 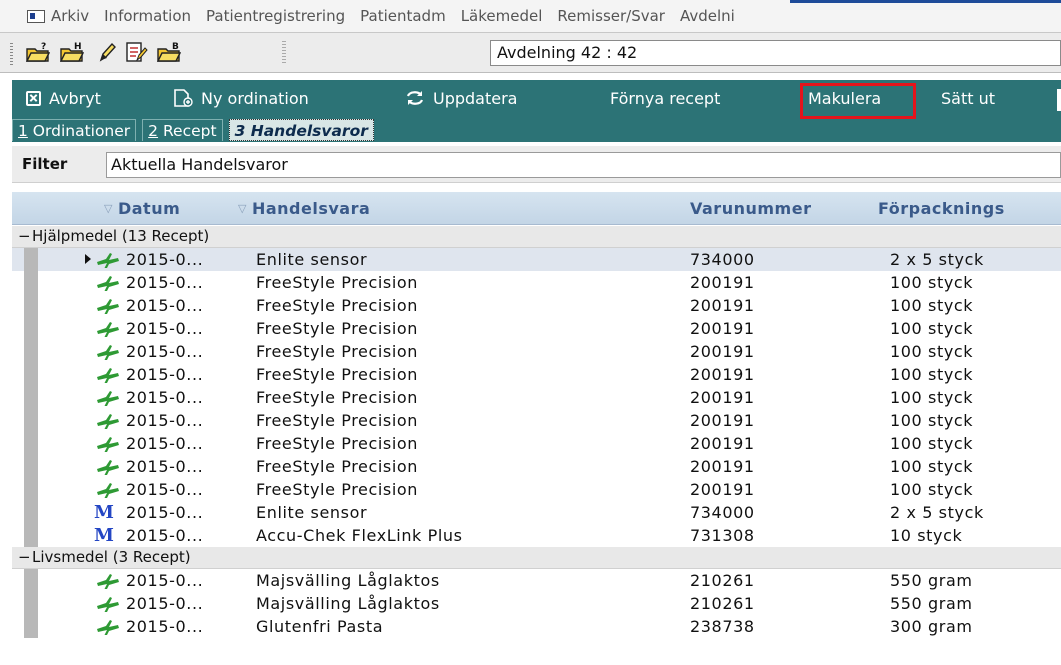 I want to click on column-header-package: Förpacknings, so click(x=941, y=208).